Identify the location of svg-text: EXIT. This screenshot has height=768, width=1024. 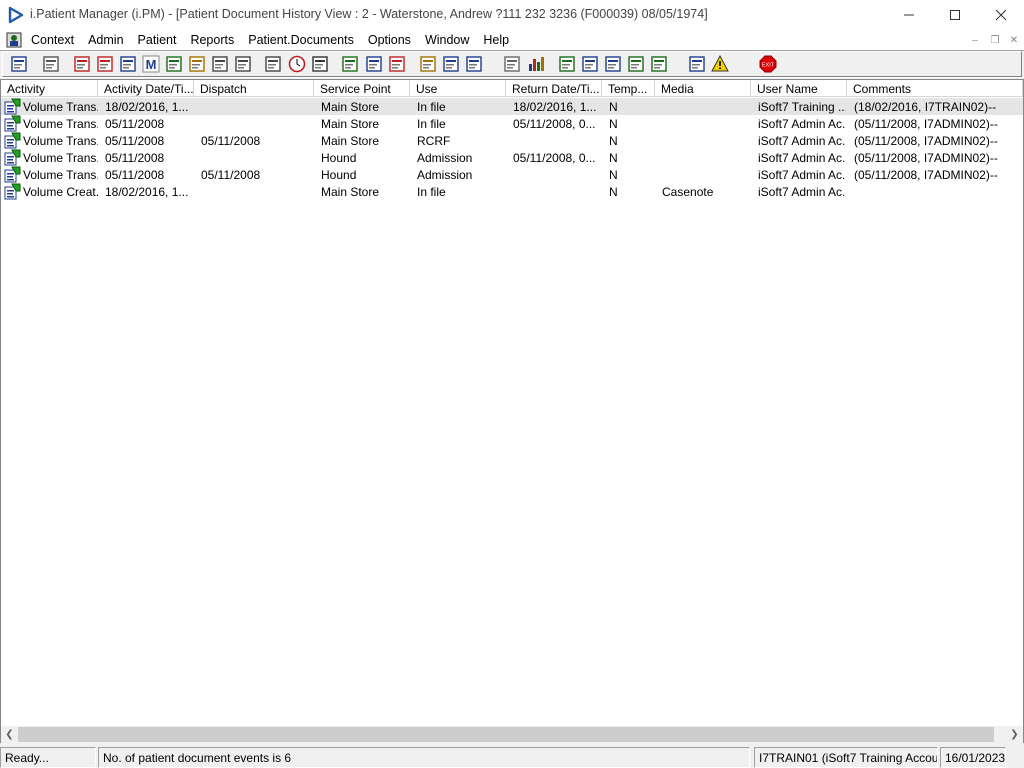
(768, 66).